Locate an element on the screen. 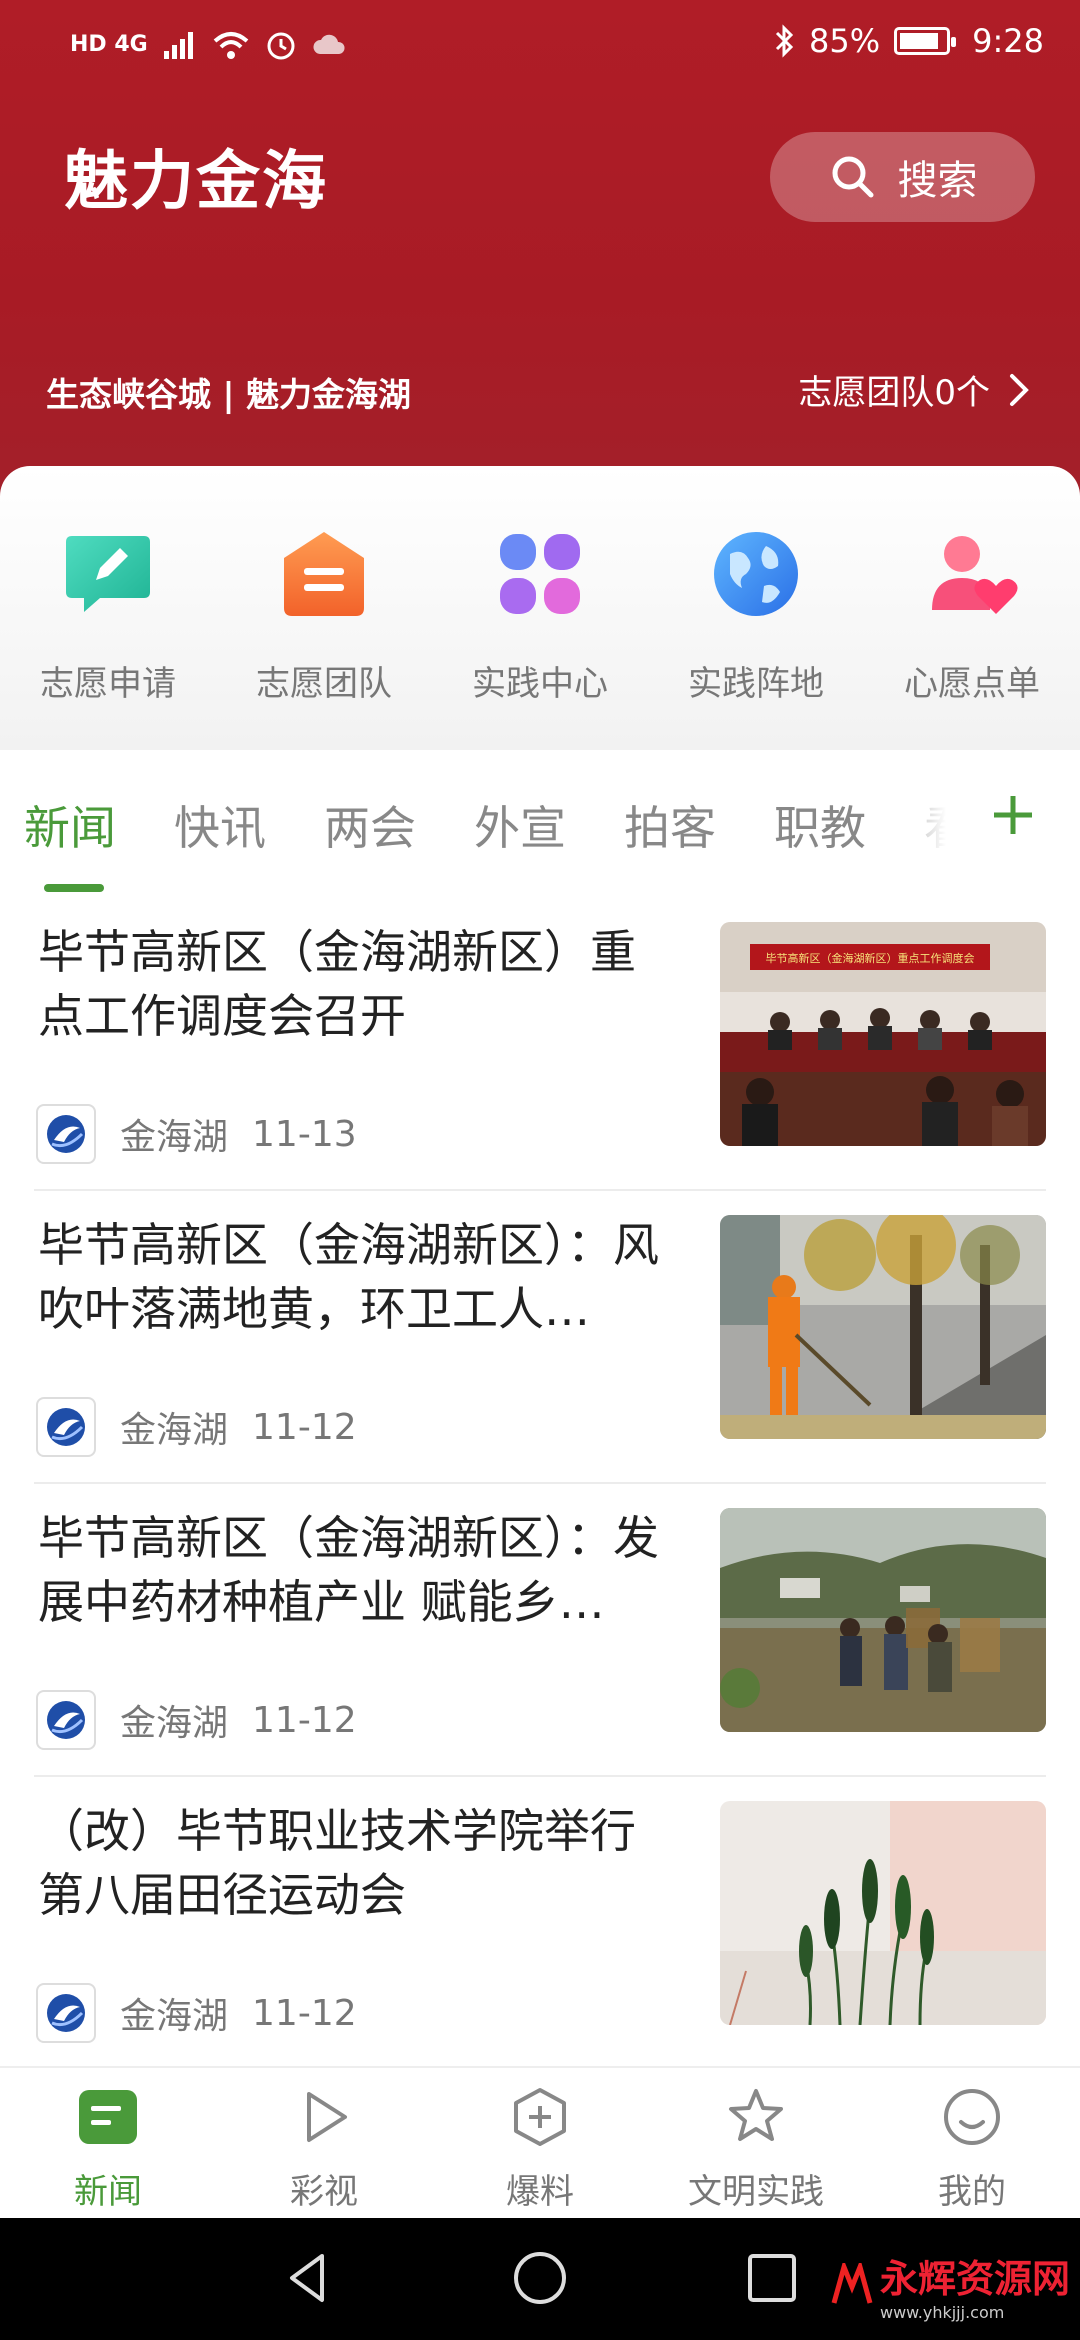 The image size is (1080, 2340). quick-action-label: 实践中心 is located at coordinates (540, 684).